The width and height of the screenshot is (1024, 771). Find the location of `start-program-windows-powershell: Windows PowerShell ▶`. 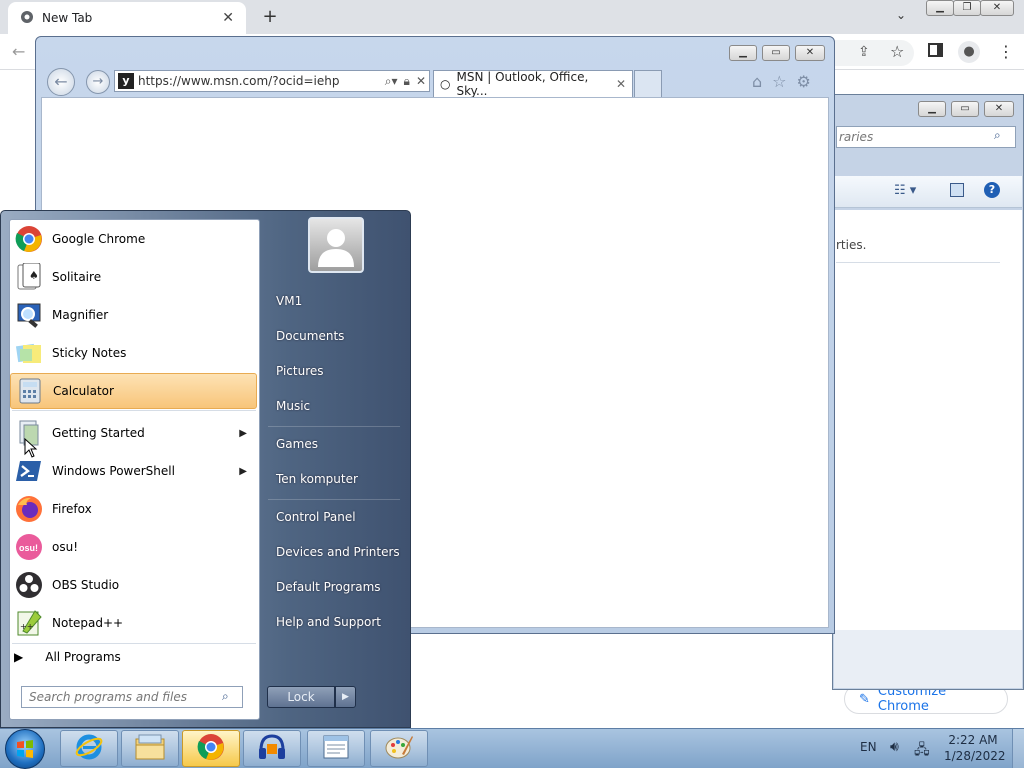

start-program-windows-powershell: Windows PowerShell ▶ is located at coordinates (133, 471).